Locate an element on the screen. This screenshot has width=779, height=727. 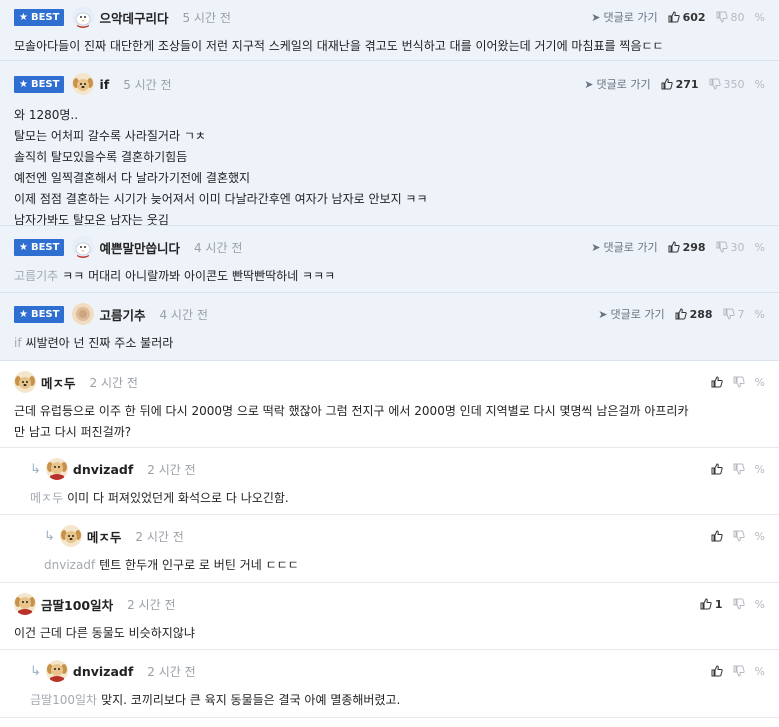
comment-item: 금딸100일차 2 시간 전 1 % 이건 근데 다른 동물도 비슷하지않냐 is located at coordinates (389, 616).